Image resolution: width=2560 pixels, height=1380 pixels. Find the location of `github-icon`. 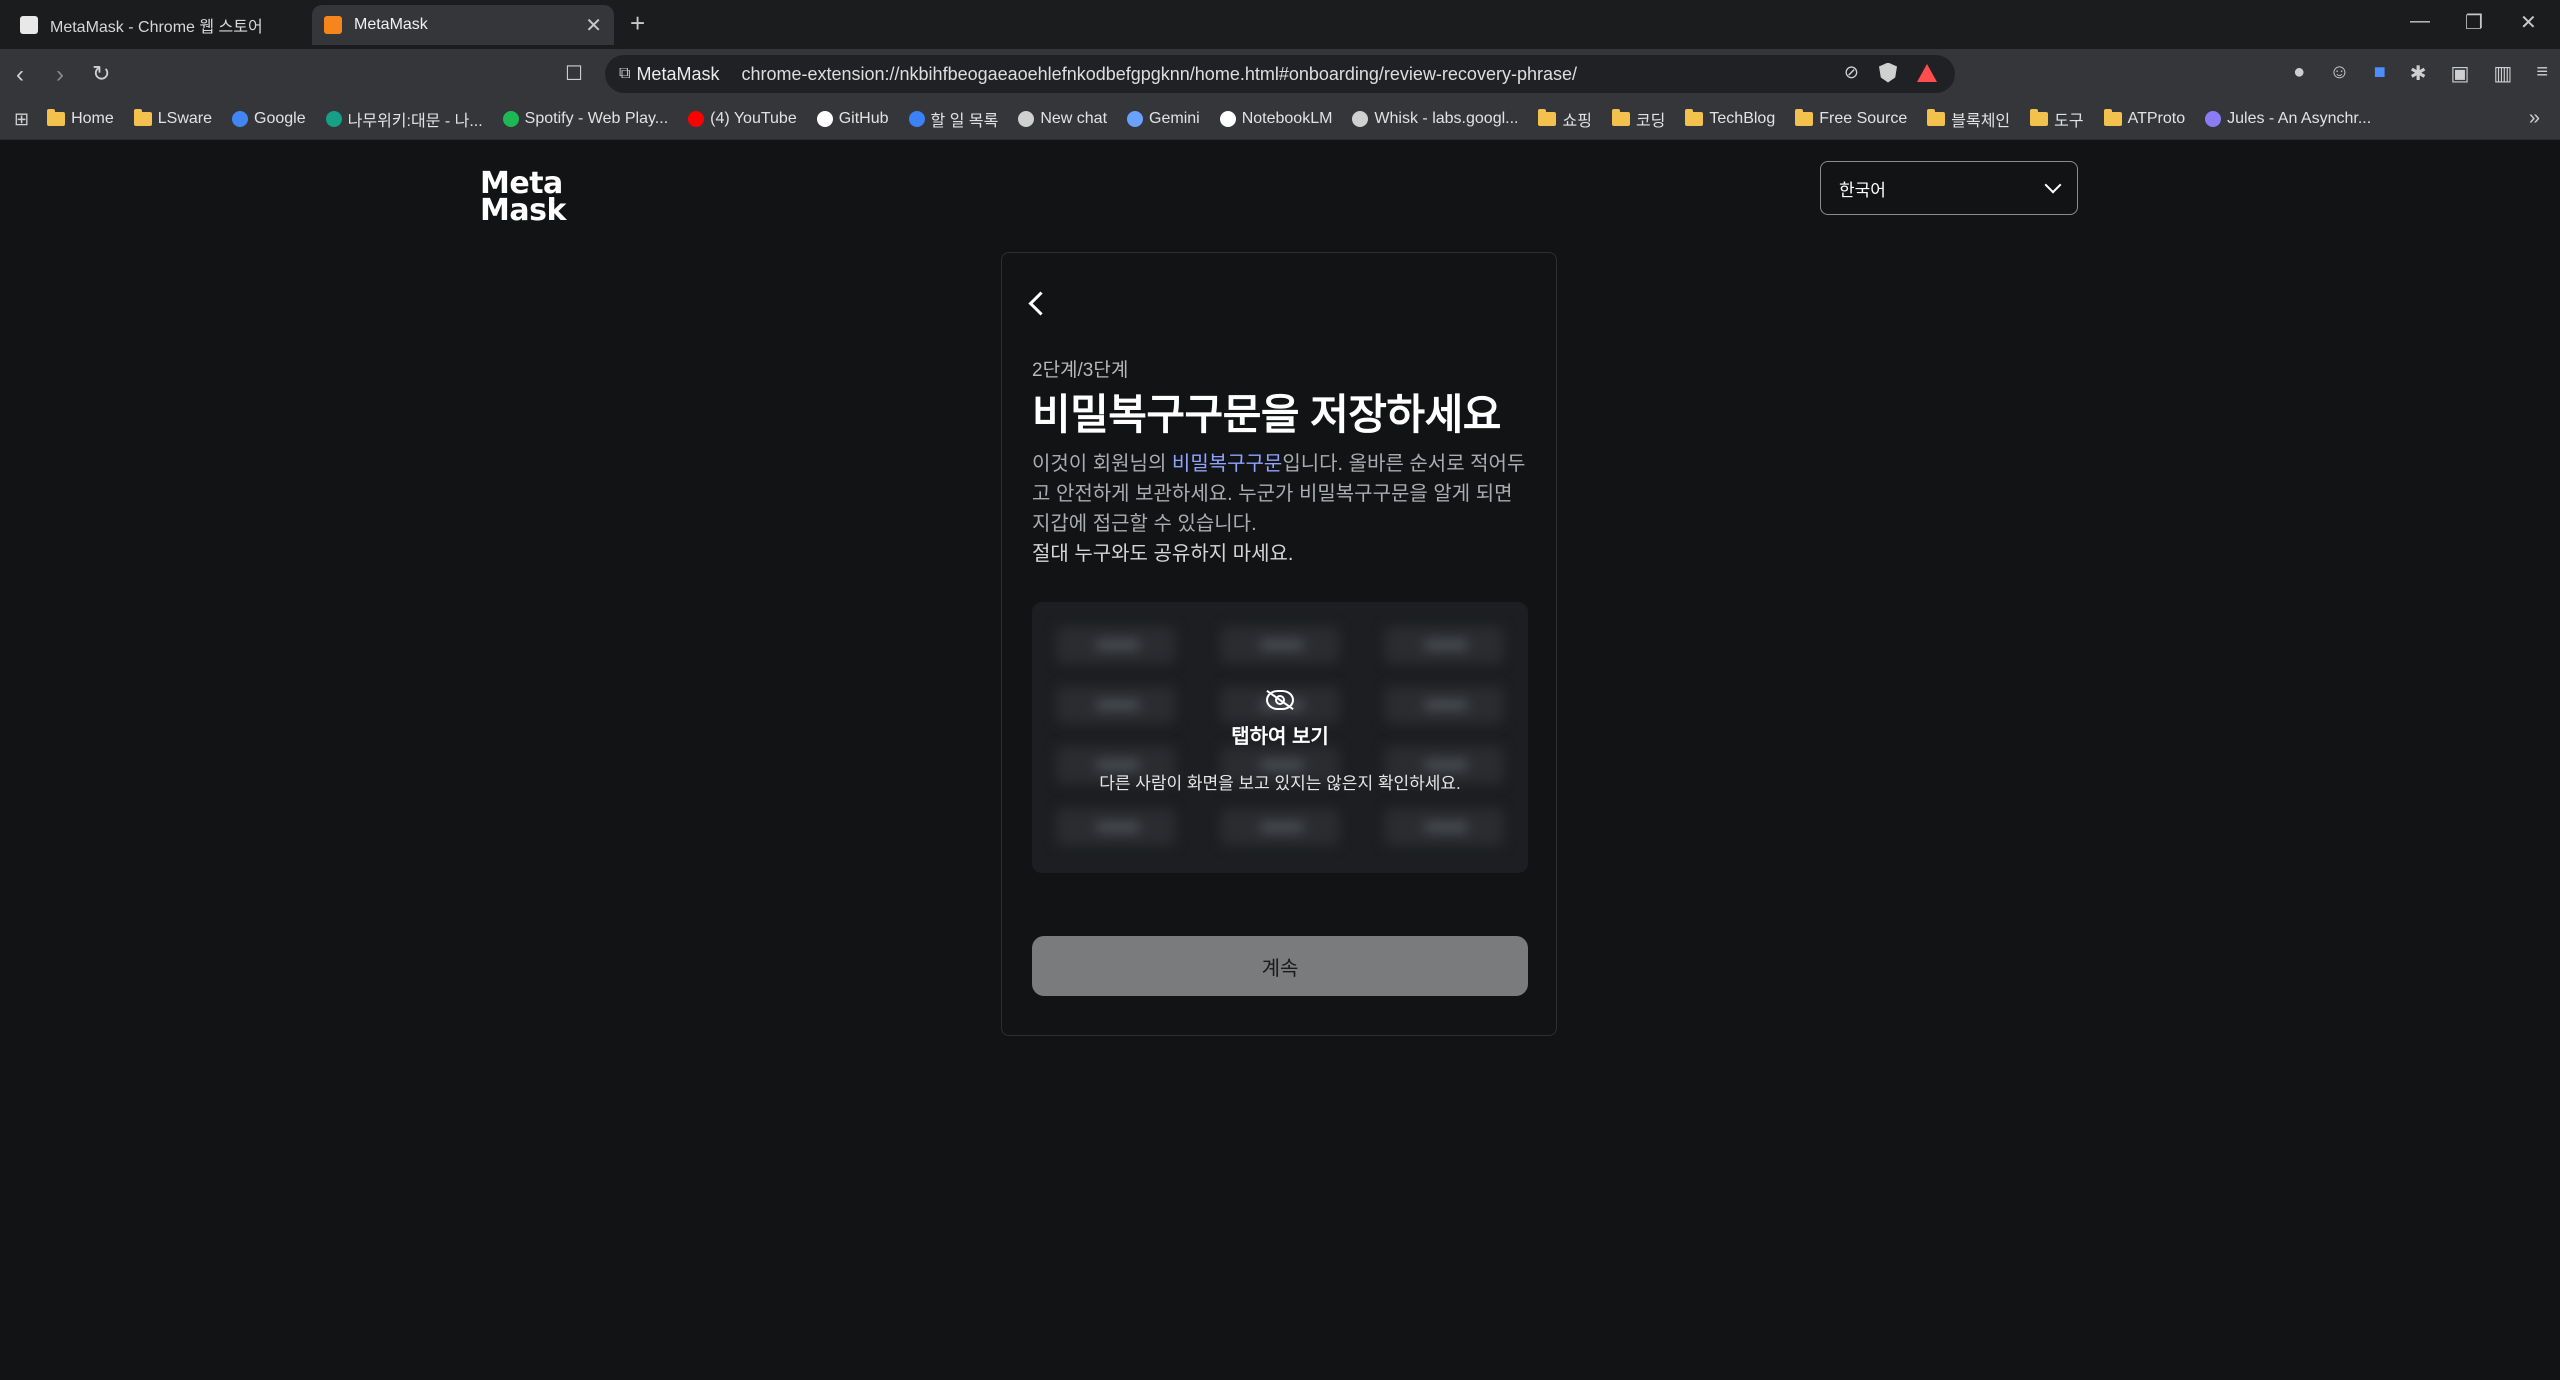

github-icon is located at coordinates (824, 119).